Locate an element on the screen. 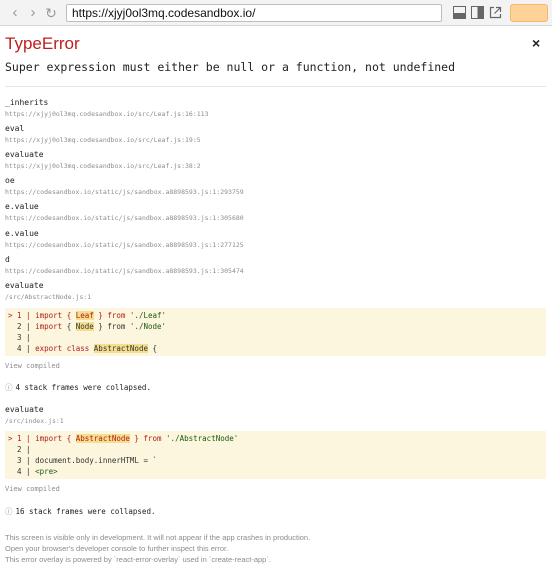  stack-frame-name: eval is located at coordinates (15, 128).